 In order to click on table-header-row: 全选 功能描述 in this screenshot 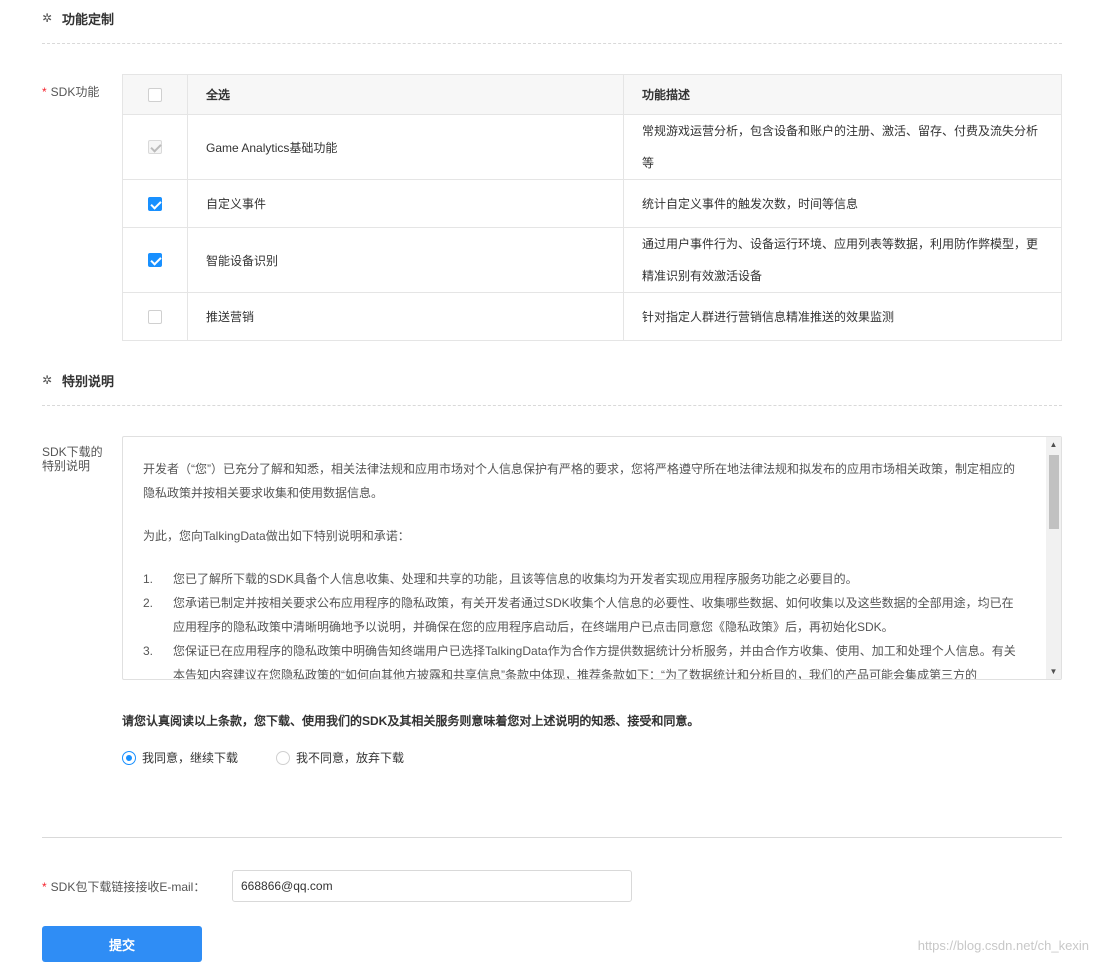, I will do `click(592, 94)`.